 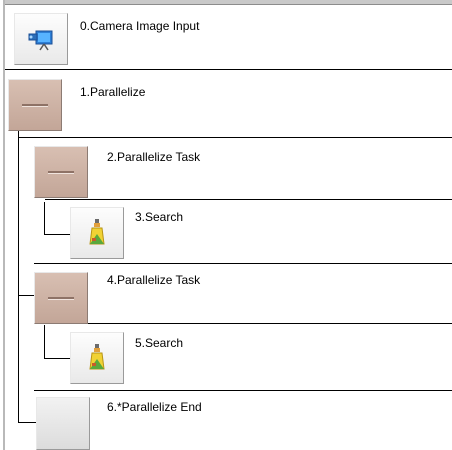 I want to click on unit-label: 0.Camera Image Input, so click(x=140, y=26).